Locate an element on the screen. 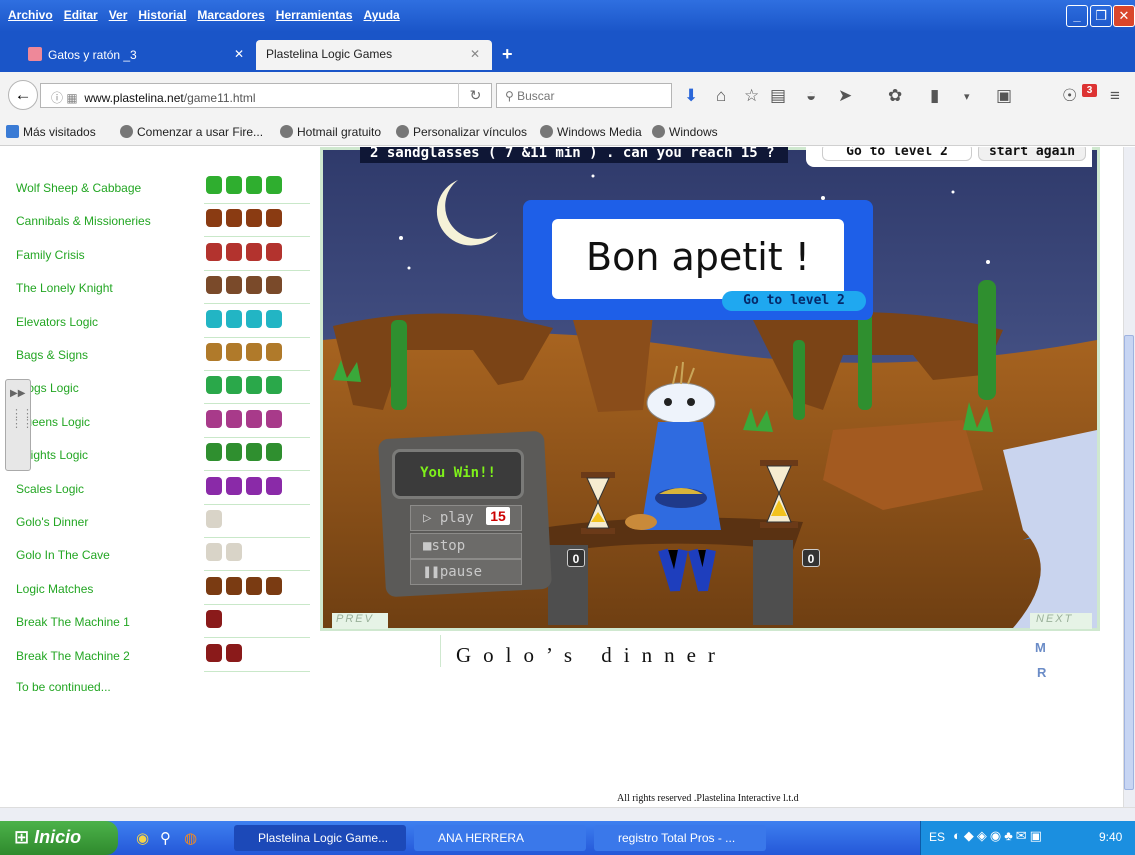  game-list-item: Elevators Logic is located at coordinates (157, 321).